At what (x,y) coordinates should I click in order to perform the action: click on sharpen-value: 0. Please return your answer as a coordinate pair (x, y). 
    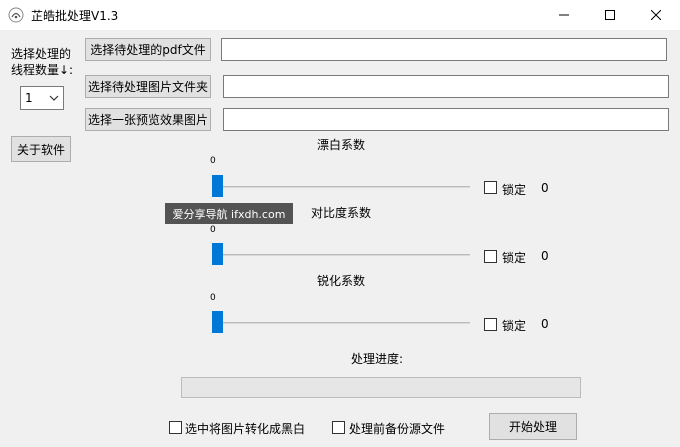
    Looking at the image, I should click on (545, 324).